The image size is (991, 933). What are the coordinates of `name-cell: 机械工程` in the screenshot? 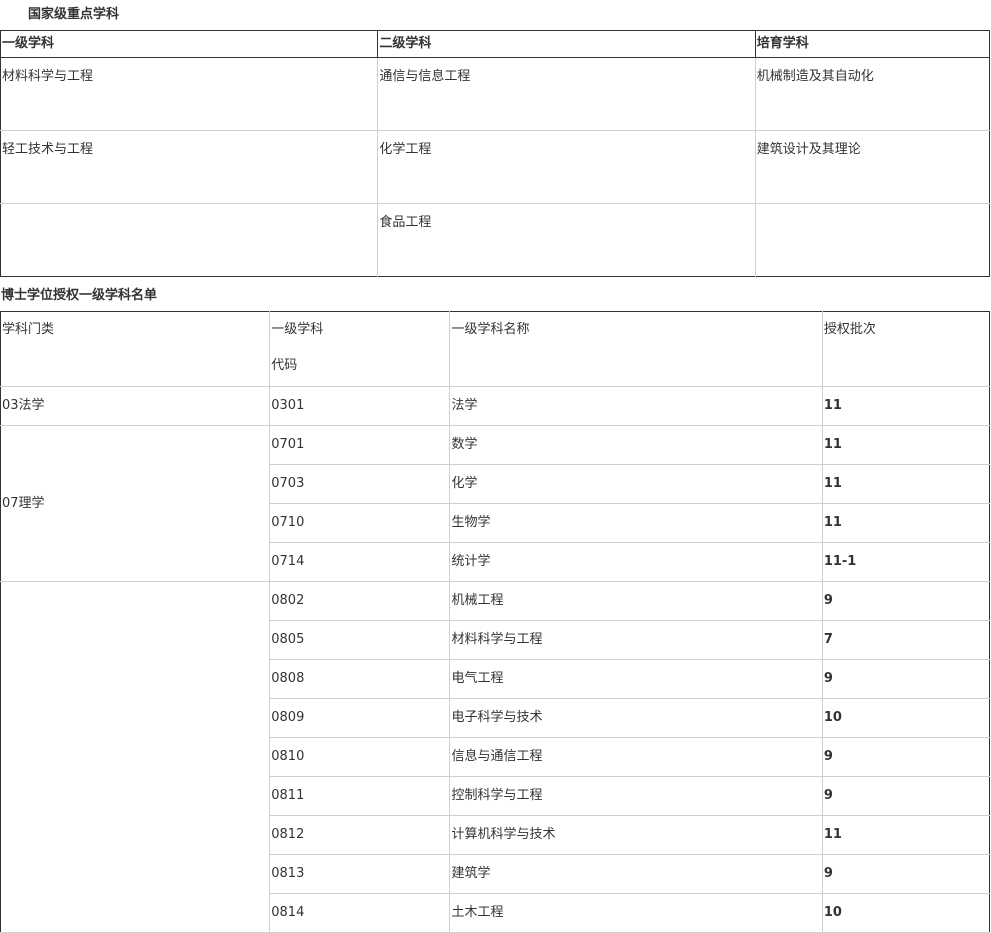 It's located at (636, 601).